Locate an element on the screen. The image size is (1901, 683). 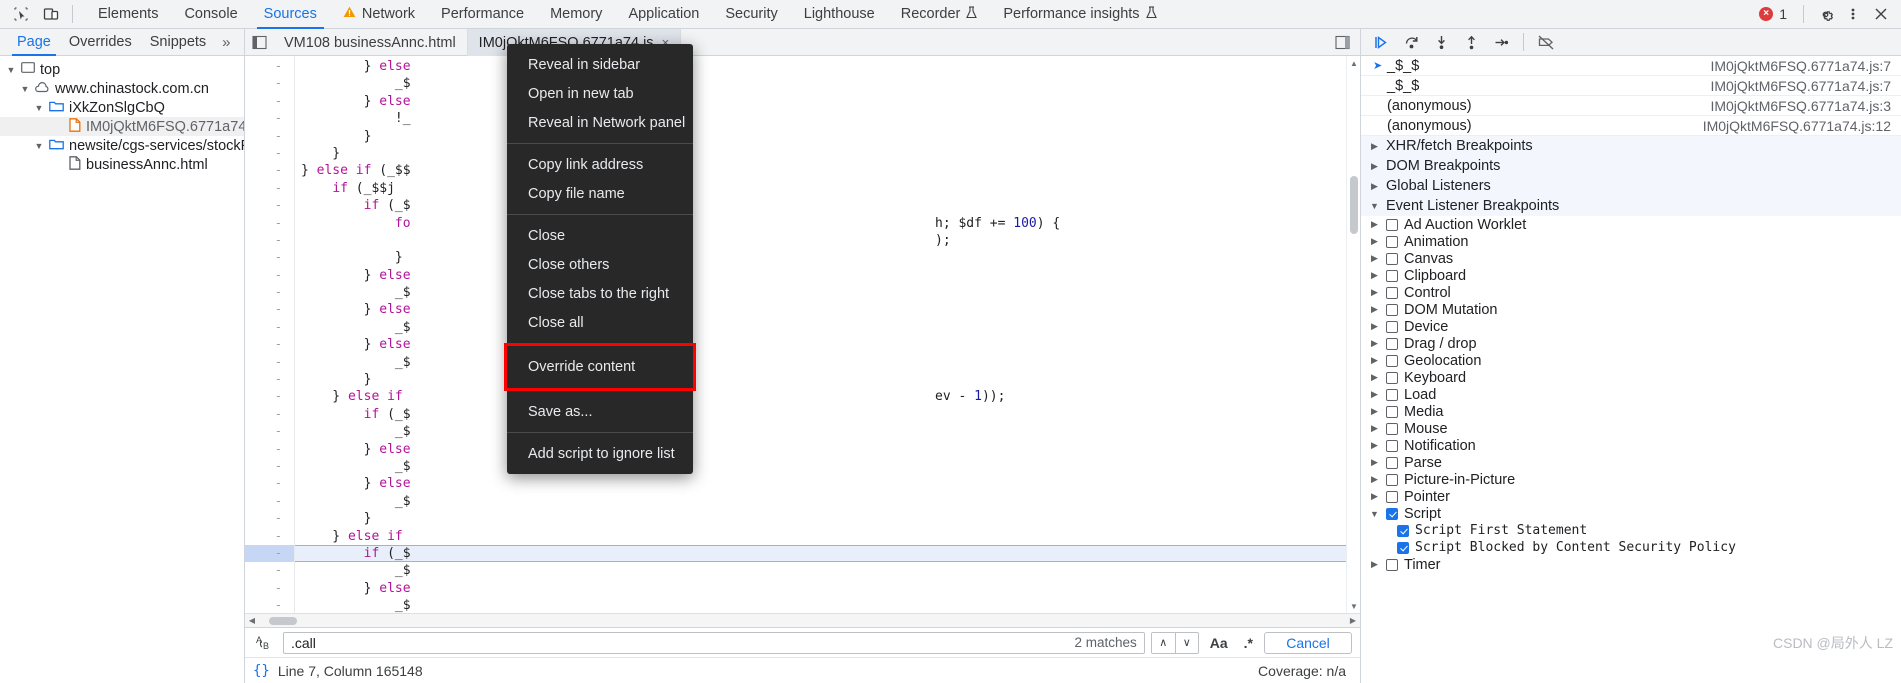
ctx-add-script-to-ignore-list: Add script to ignore list is located at coordinates (600, 453).